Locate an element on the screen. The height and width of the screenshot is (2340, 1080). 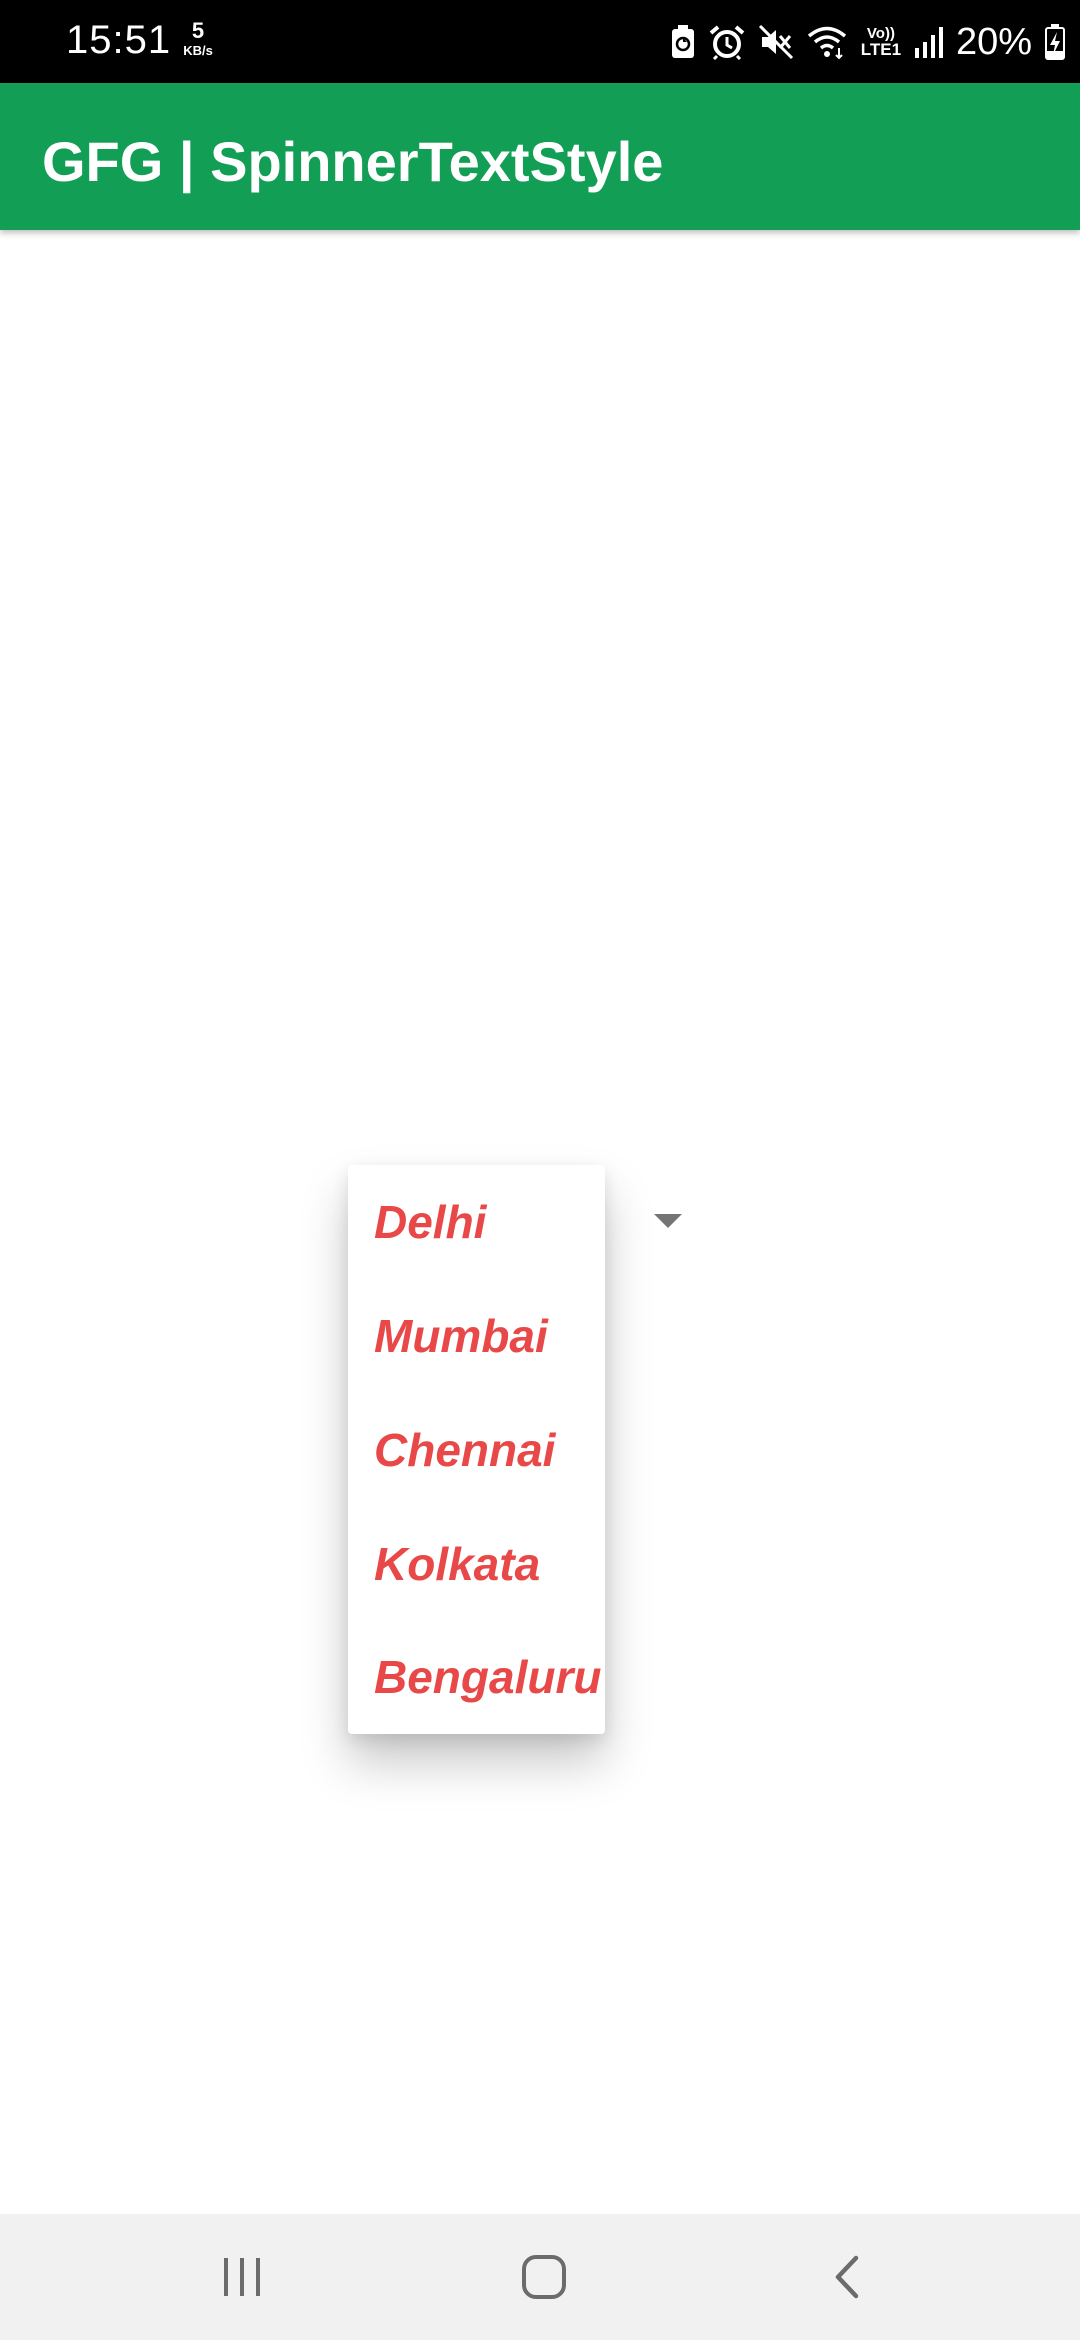
network-speed: 5 KB/s is located at coordinates (198, 38).